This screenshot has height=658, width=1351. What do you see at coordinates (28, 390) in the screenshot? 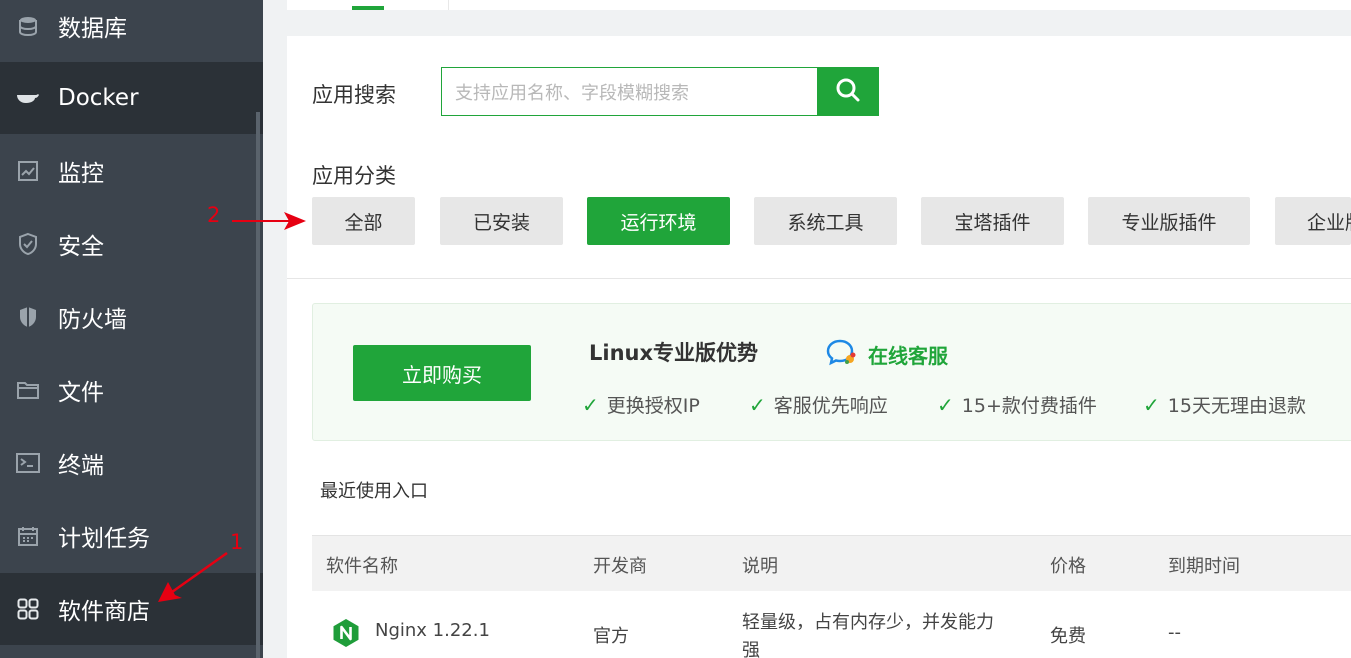
I see `folder-icon` at bounding box center [28, 390].